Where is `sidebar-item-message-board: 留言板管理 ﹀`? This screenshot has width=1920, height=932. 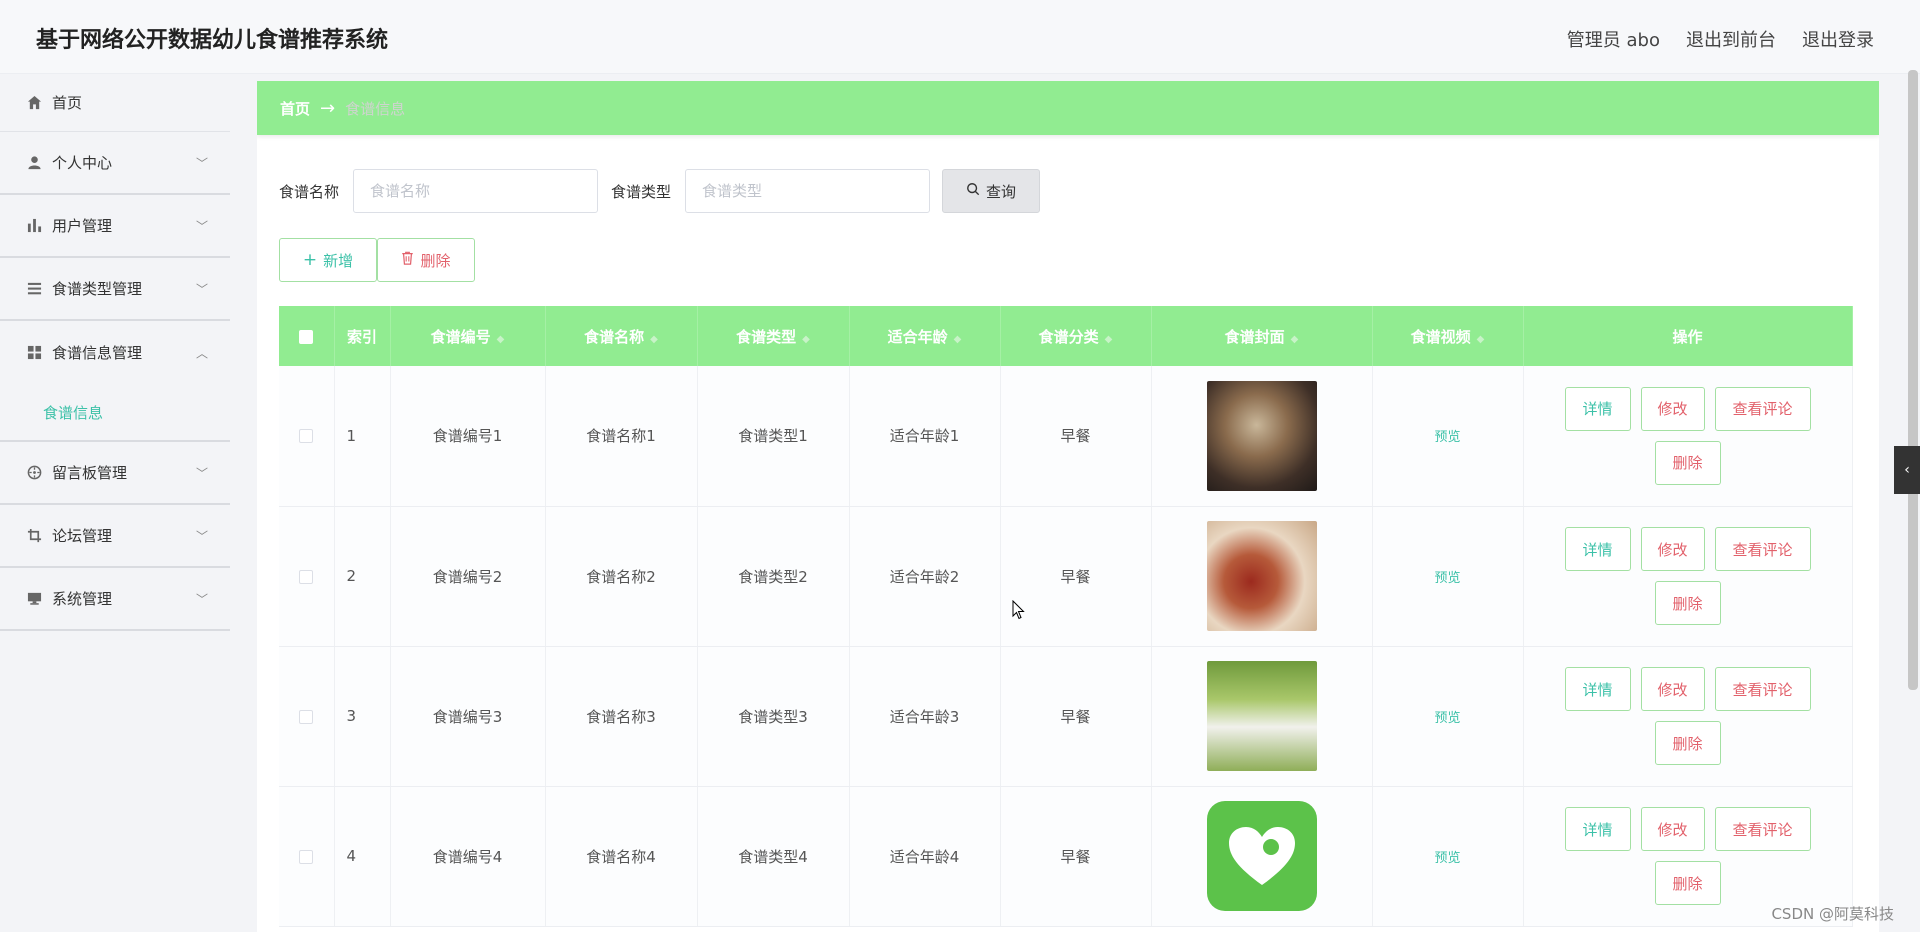
sidebar-item-message-board: 留言板管理 ﹀ is located at coordinates (115, 473).